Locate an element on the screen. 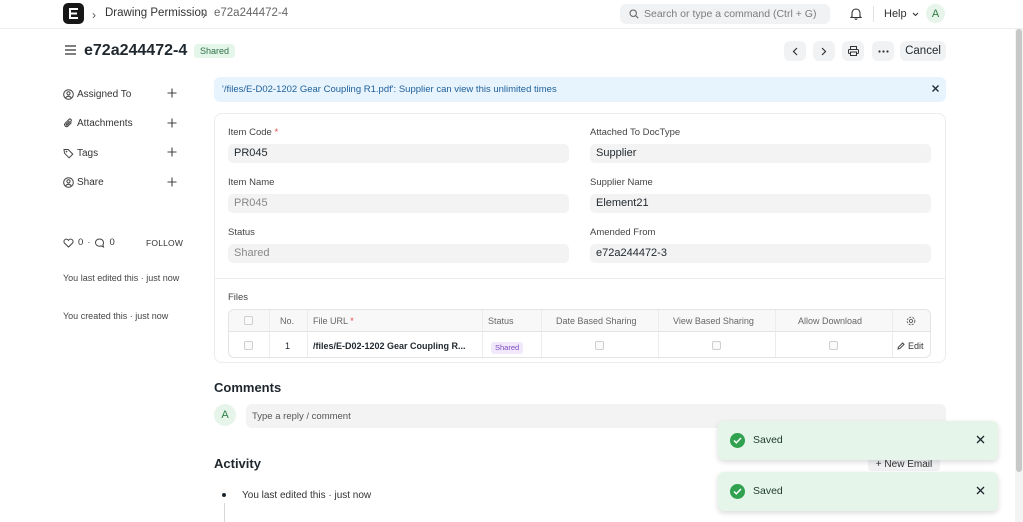 This screenshot has height=522, width=1023. gear-icon is located at coordinates (911, 321).